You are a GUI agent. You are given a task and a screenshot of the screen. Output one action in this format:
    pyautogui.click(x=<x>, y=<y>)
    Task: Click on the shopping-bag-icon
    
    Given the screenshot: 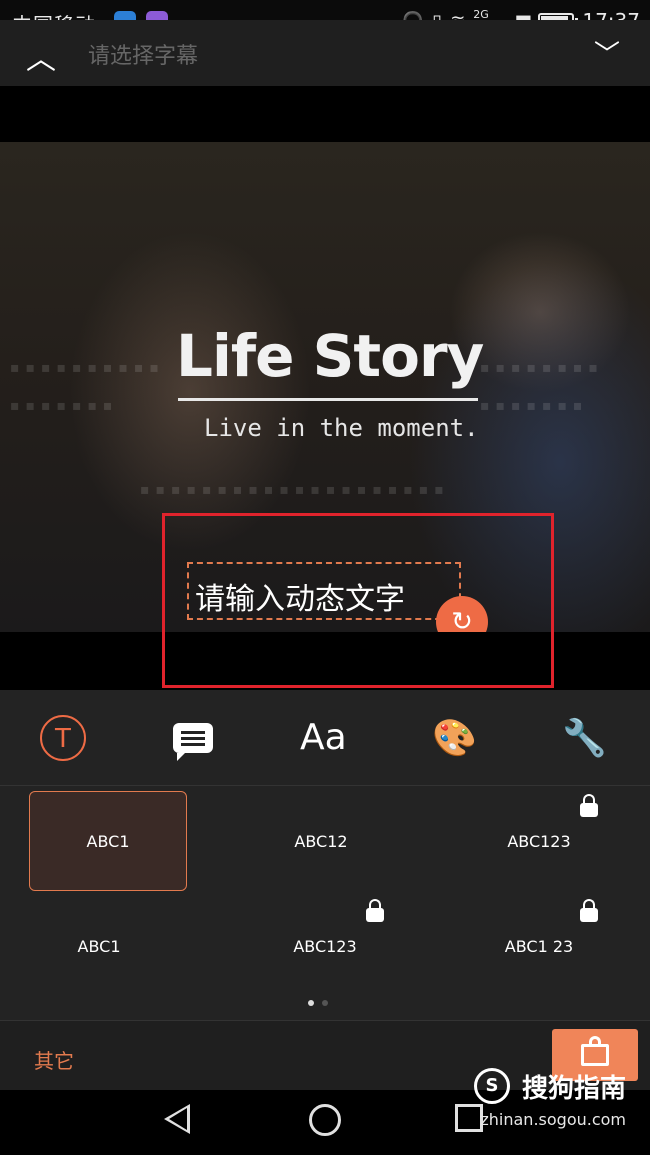 What is the action you would take?
    pyautogui.click(x=595, y=1051)
    